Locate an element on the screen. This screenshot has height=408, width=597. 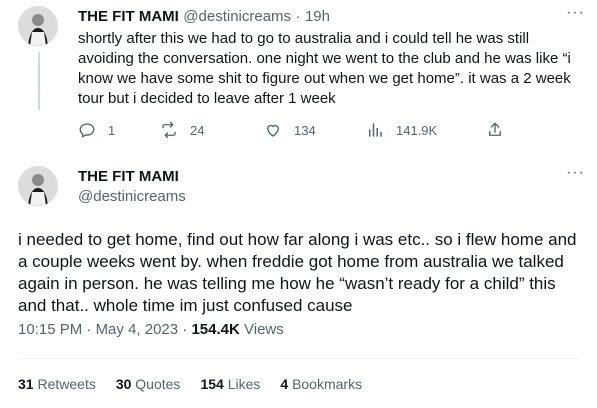
quotes-label: Quotes is located at coordinates (158, 384).